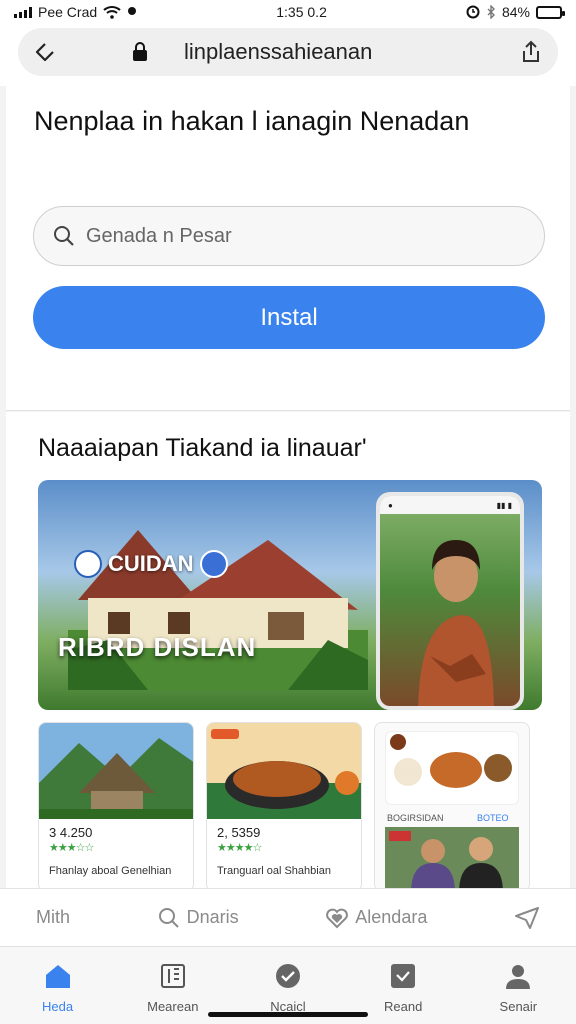 This screenshot has height=1024, width=576. Describe the element at coordinates (518, 976) in the screenshot. I see `profile-icon` at that location.